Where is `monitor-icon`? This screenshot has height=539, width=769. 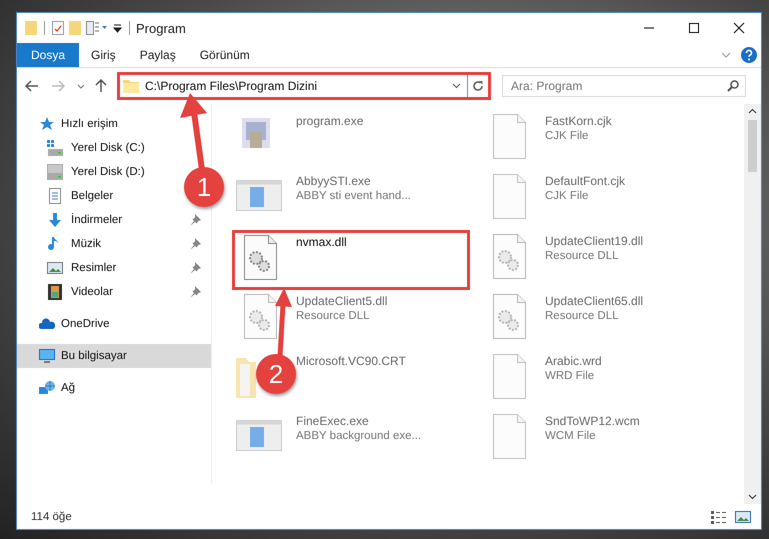 monitor-icon is located at coordinates (47, 356).